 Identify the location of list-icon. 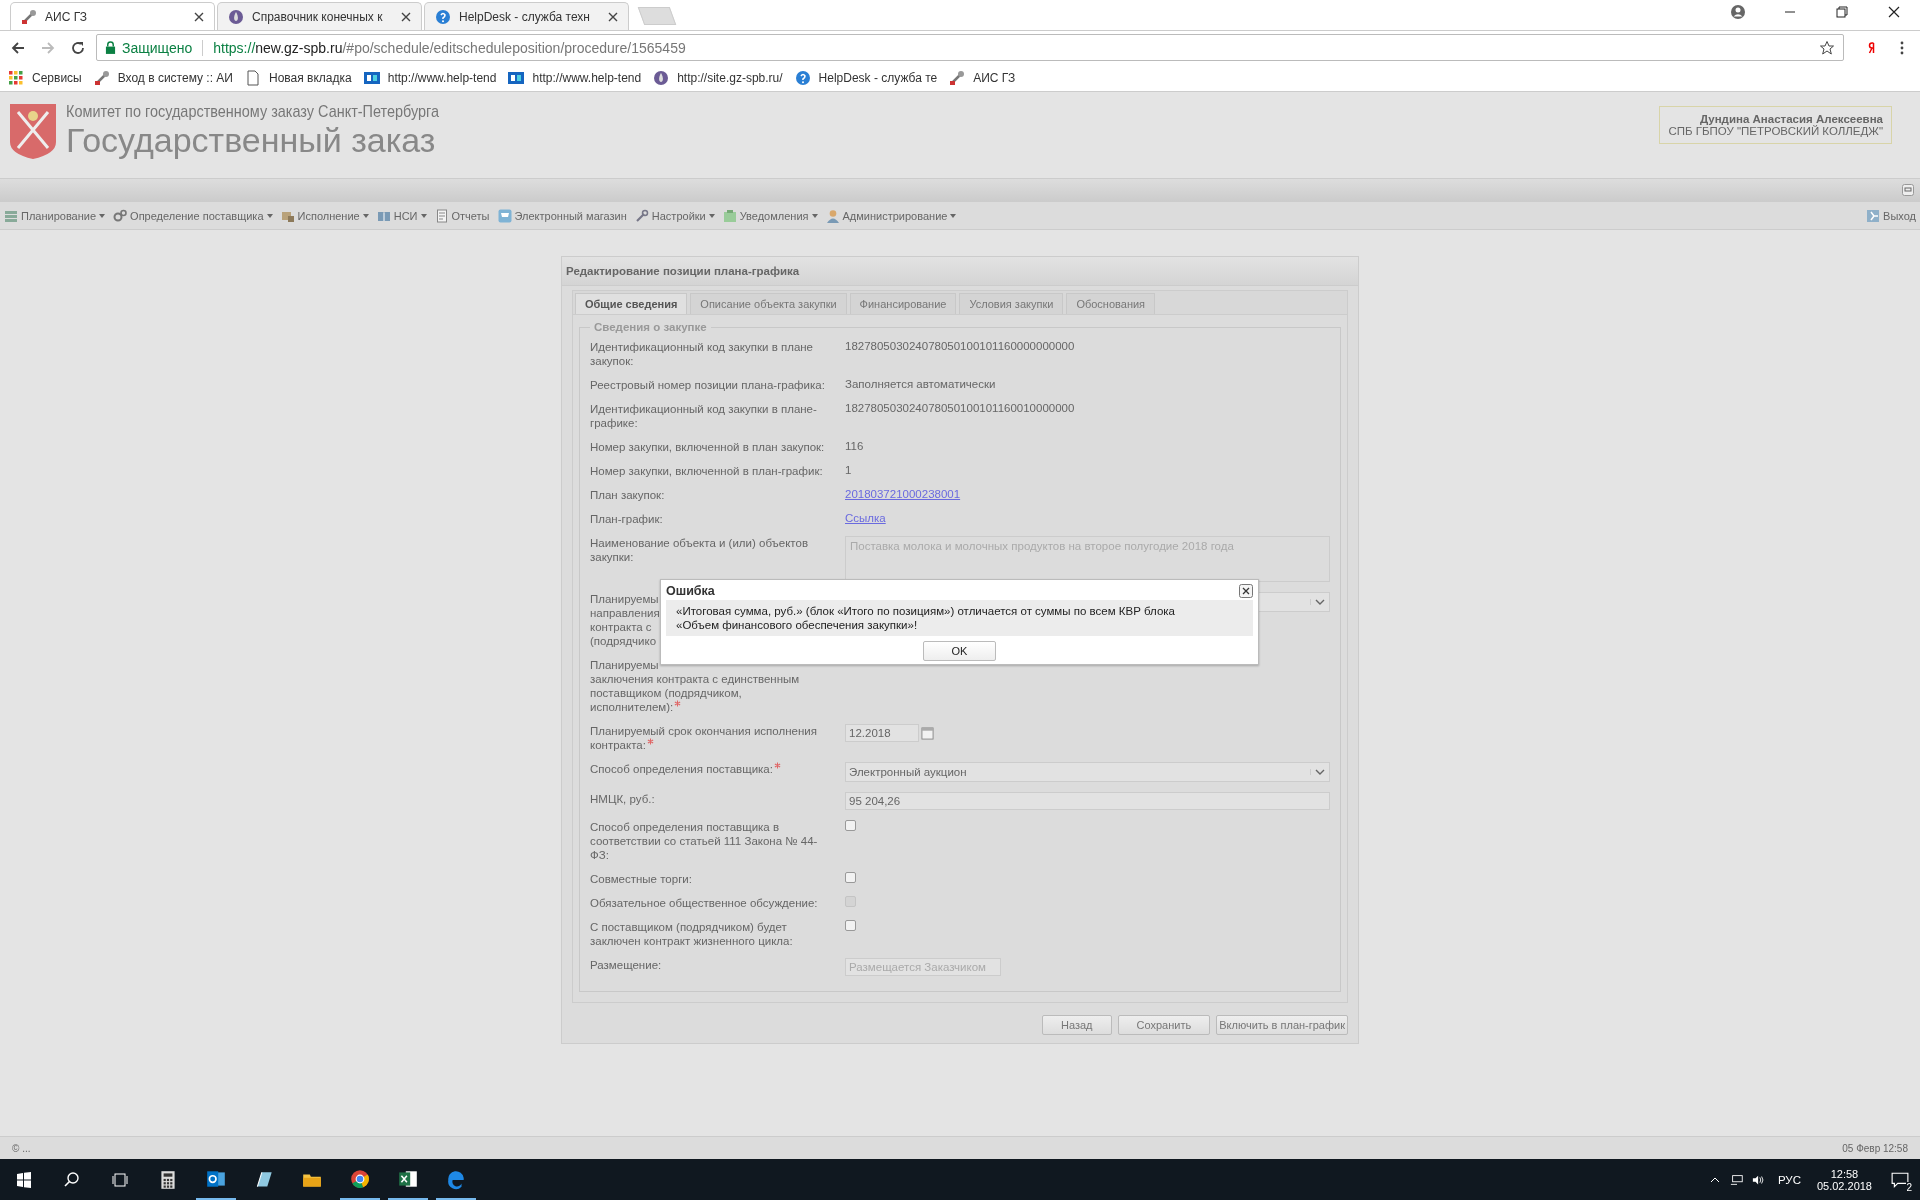
(11, 215).